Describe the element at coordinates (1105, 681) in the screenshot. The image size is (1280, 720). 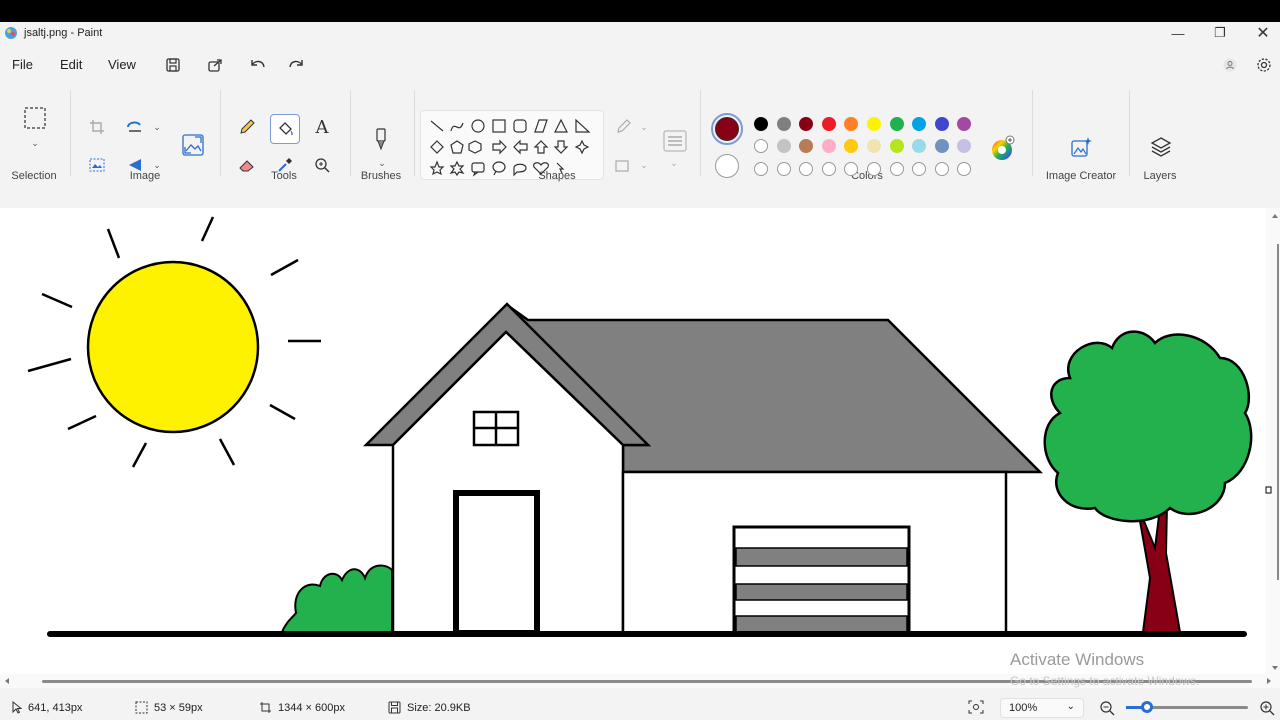
I see `activate-windows-subtitle: Go to Settings to activate Windows.` at that location.